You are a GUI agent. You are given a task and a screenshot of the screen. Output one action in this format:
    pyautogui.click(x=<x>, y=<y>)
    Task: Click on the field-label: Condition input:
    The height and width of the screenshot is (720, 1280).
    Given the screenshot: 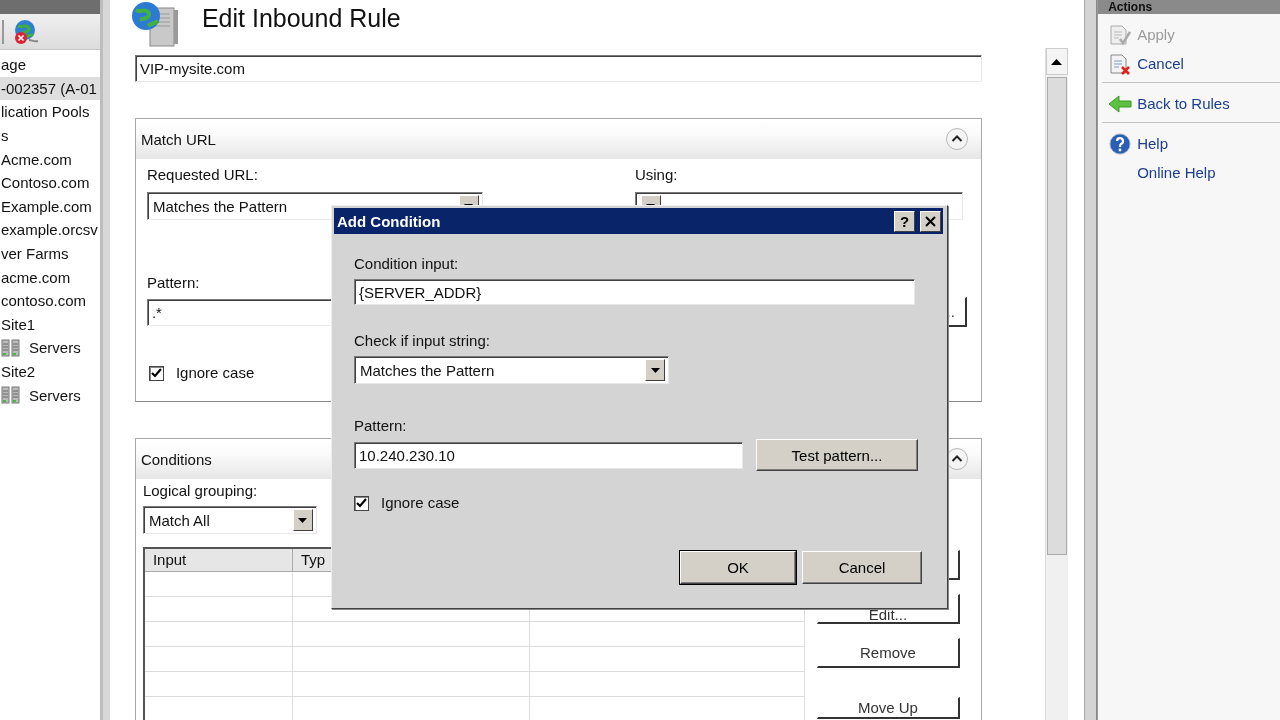 What is the action you would take?
    pyautogui.click(x=406, y=264)
    